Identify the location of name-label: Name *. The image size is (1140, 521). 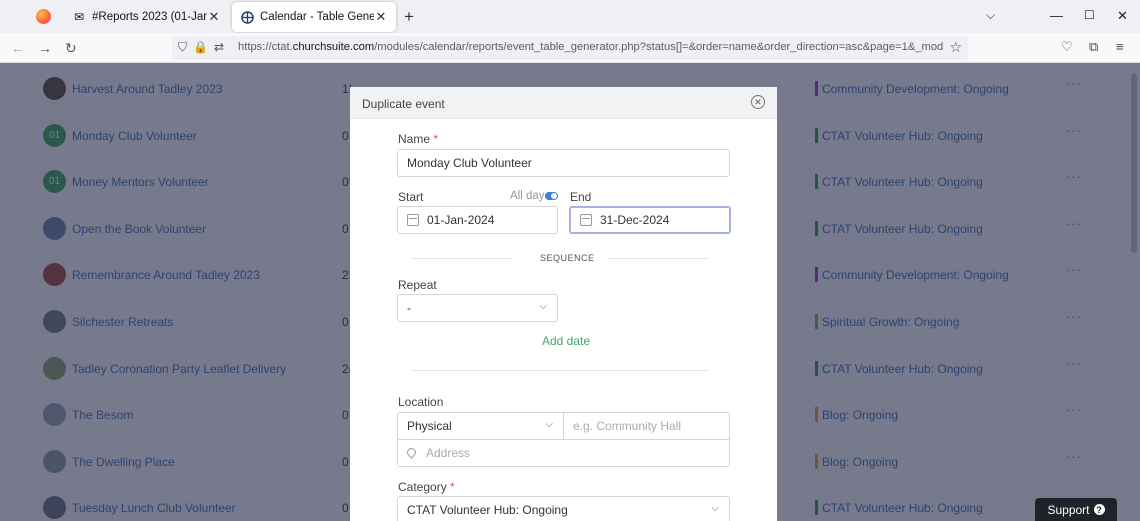
(418, 139).